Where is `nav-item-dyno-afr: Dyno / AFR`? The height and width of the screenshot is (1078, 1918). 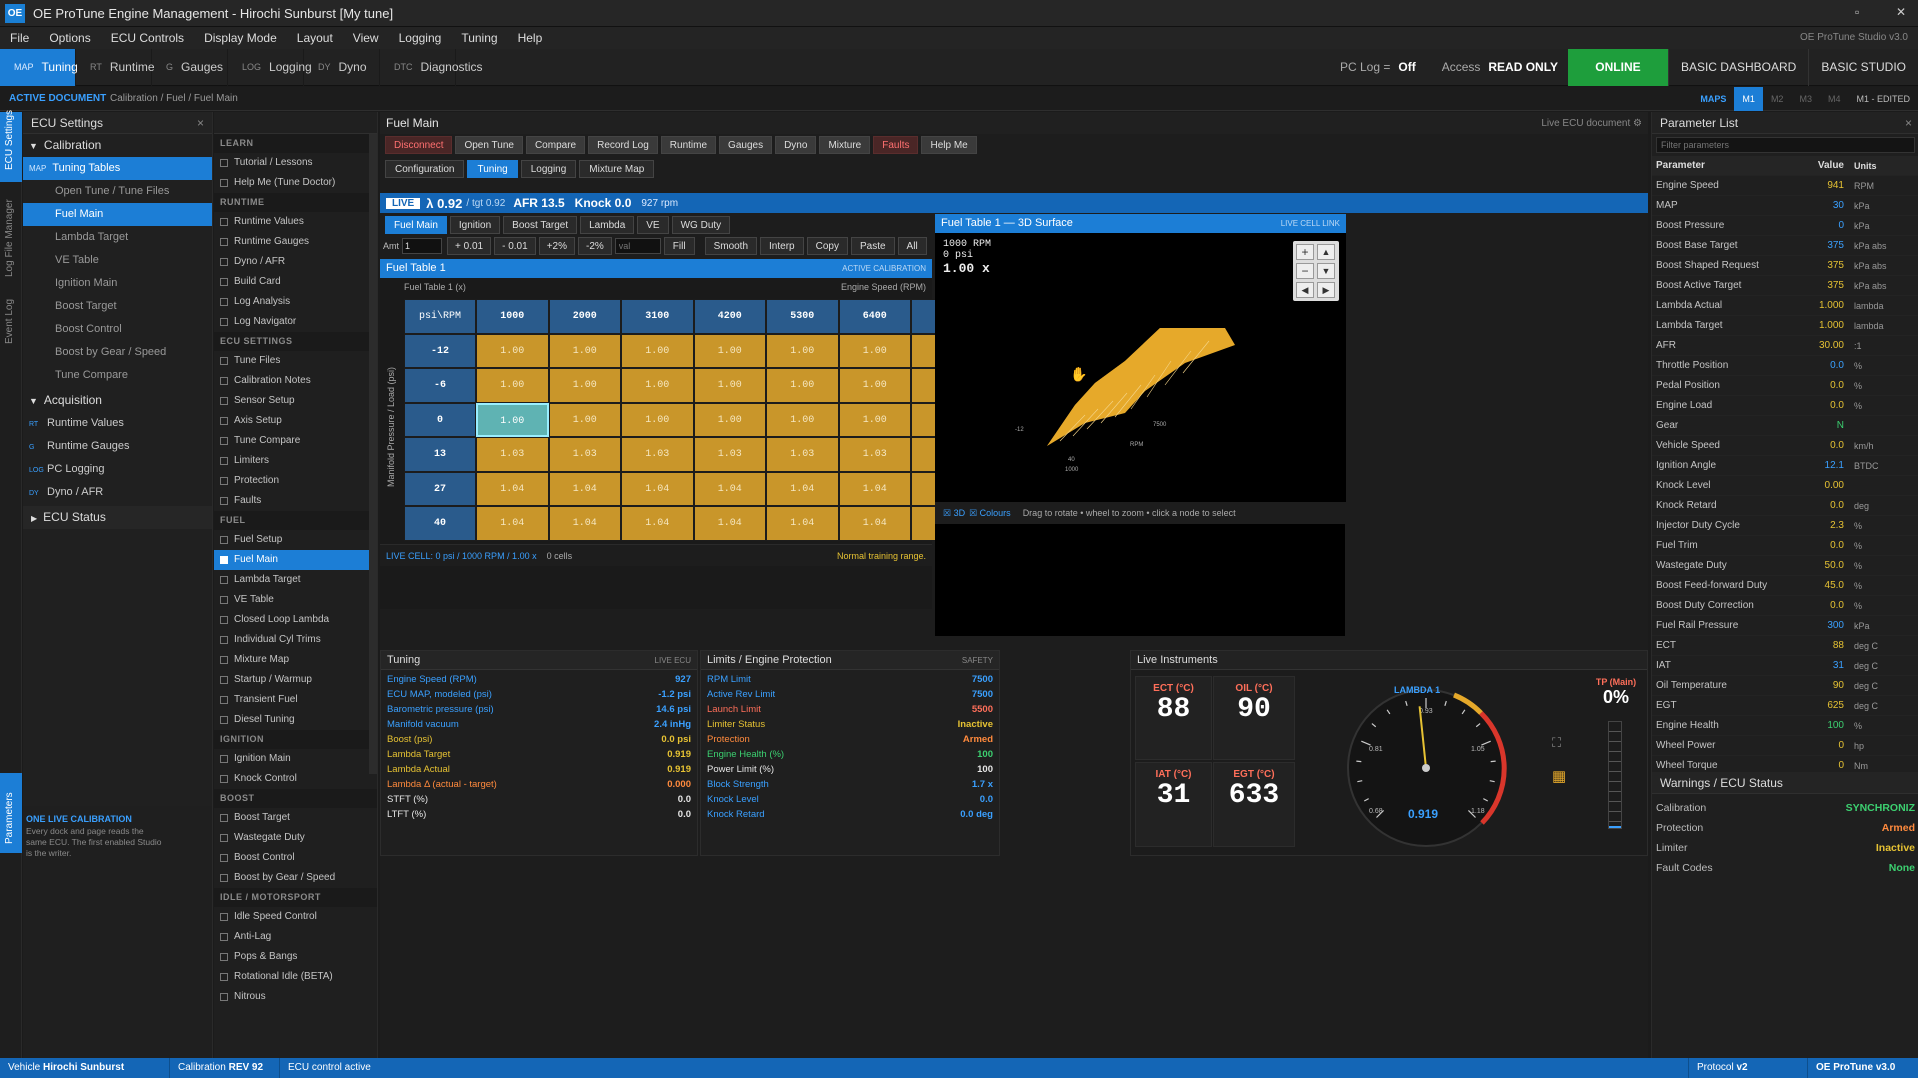 nav-item-dyno-afr: Dyno / AFR is located at coordinates (295, 262).